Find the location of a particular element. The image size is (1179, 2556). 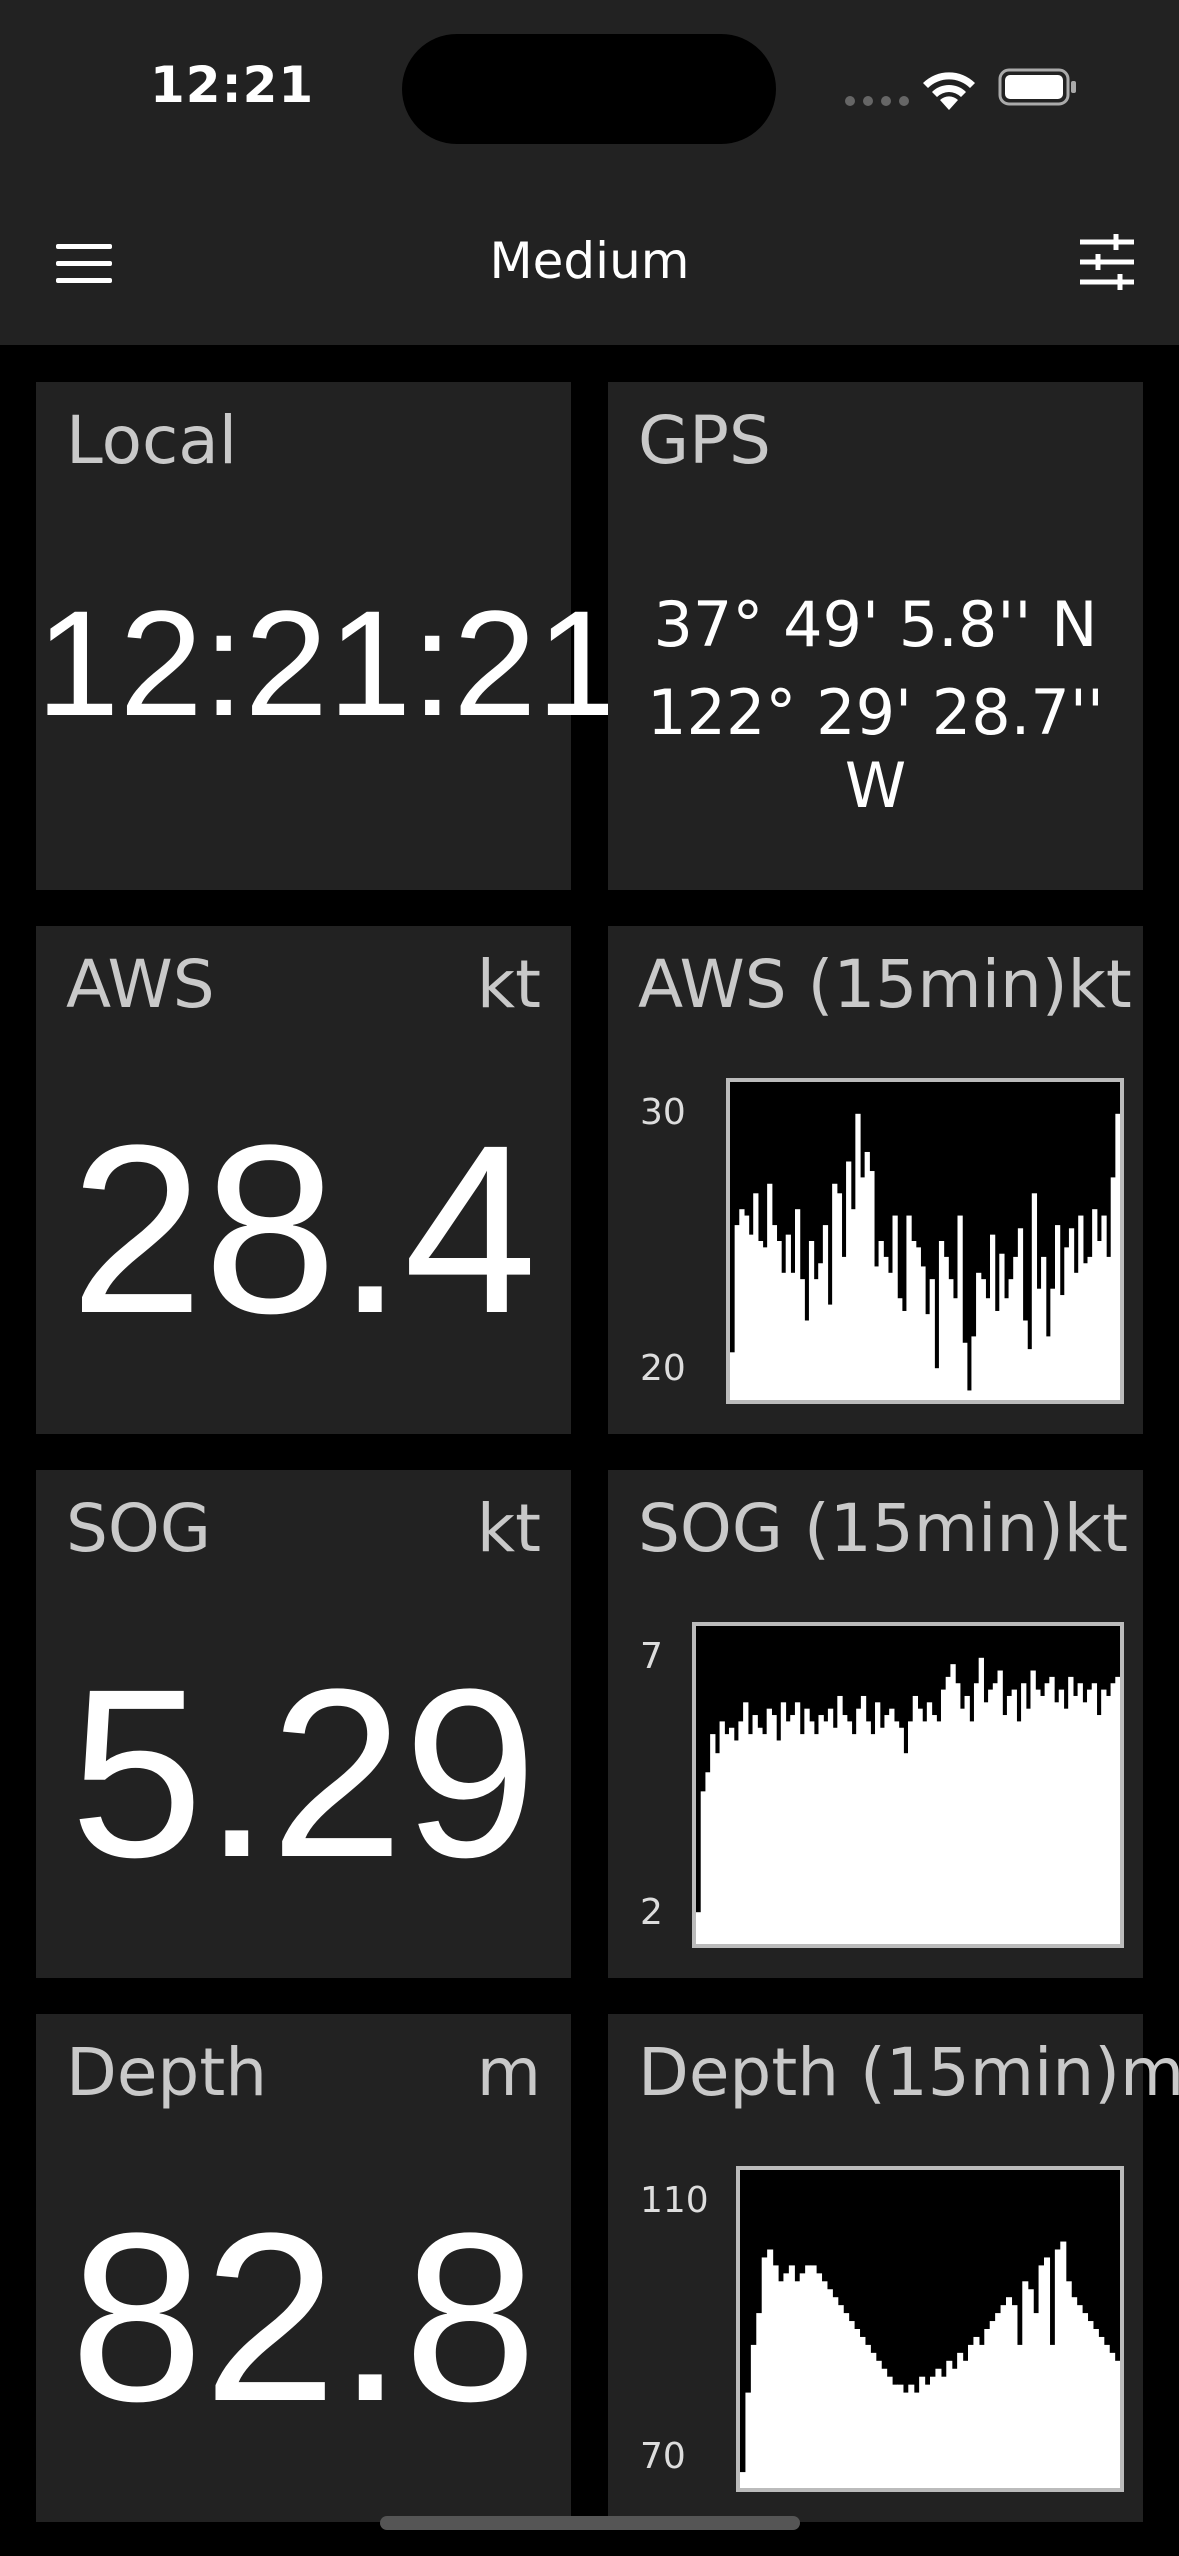

sog-history-chart is located at coordinates (908, 1785).